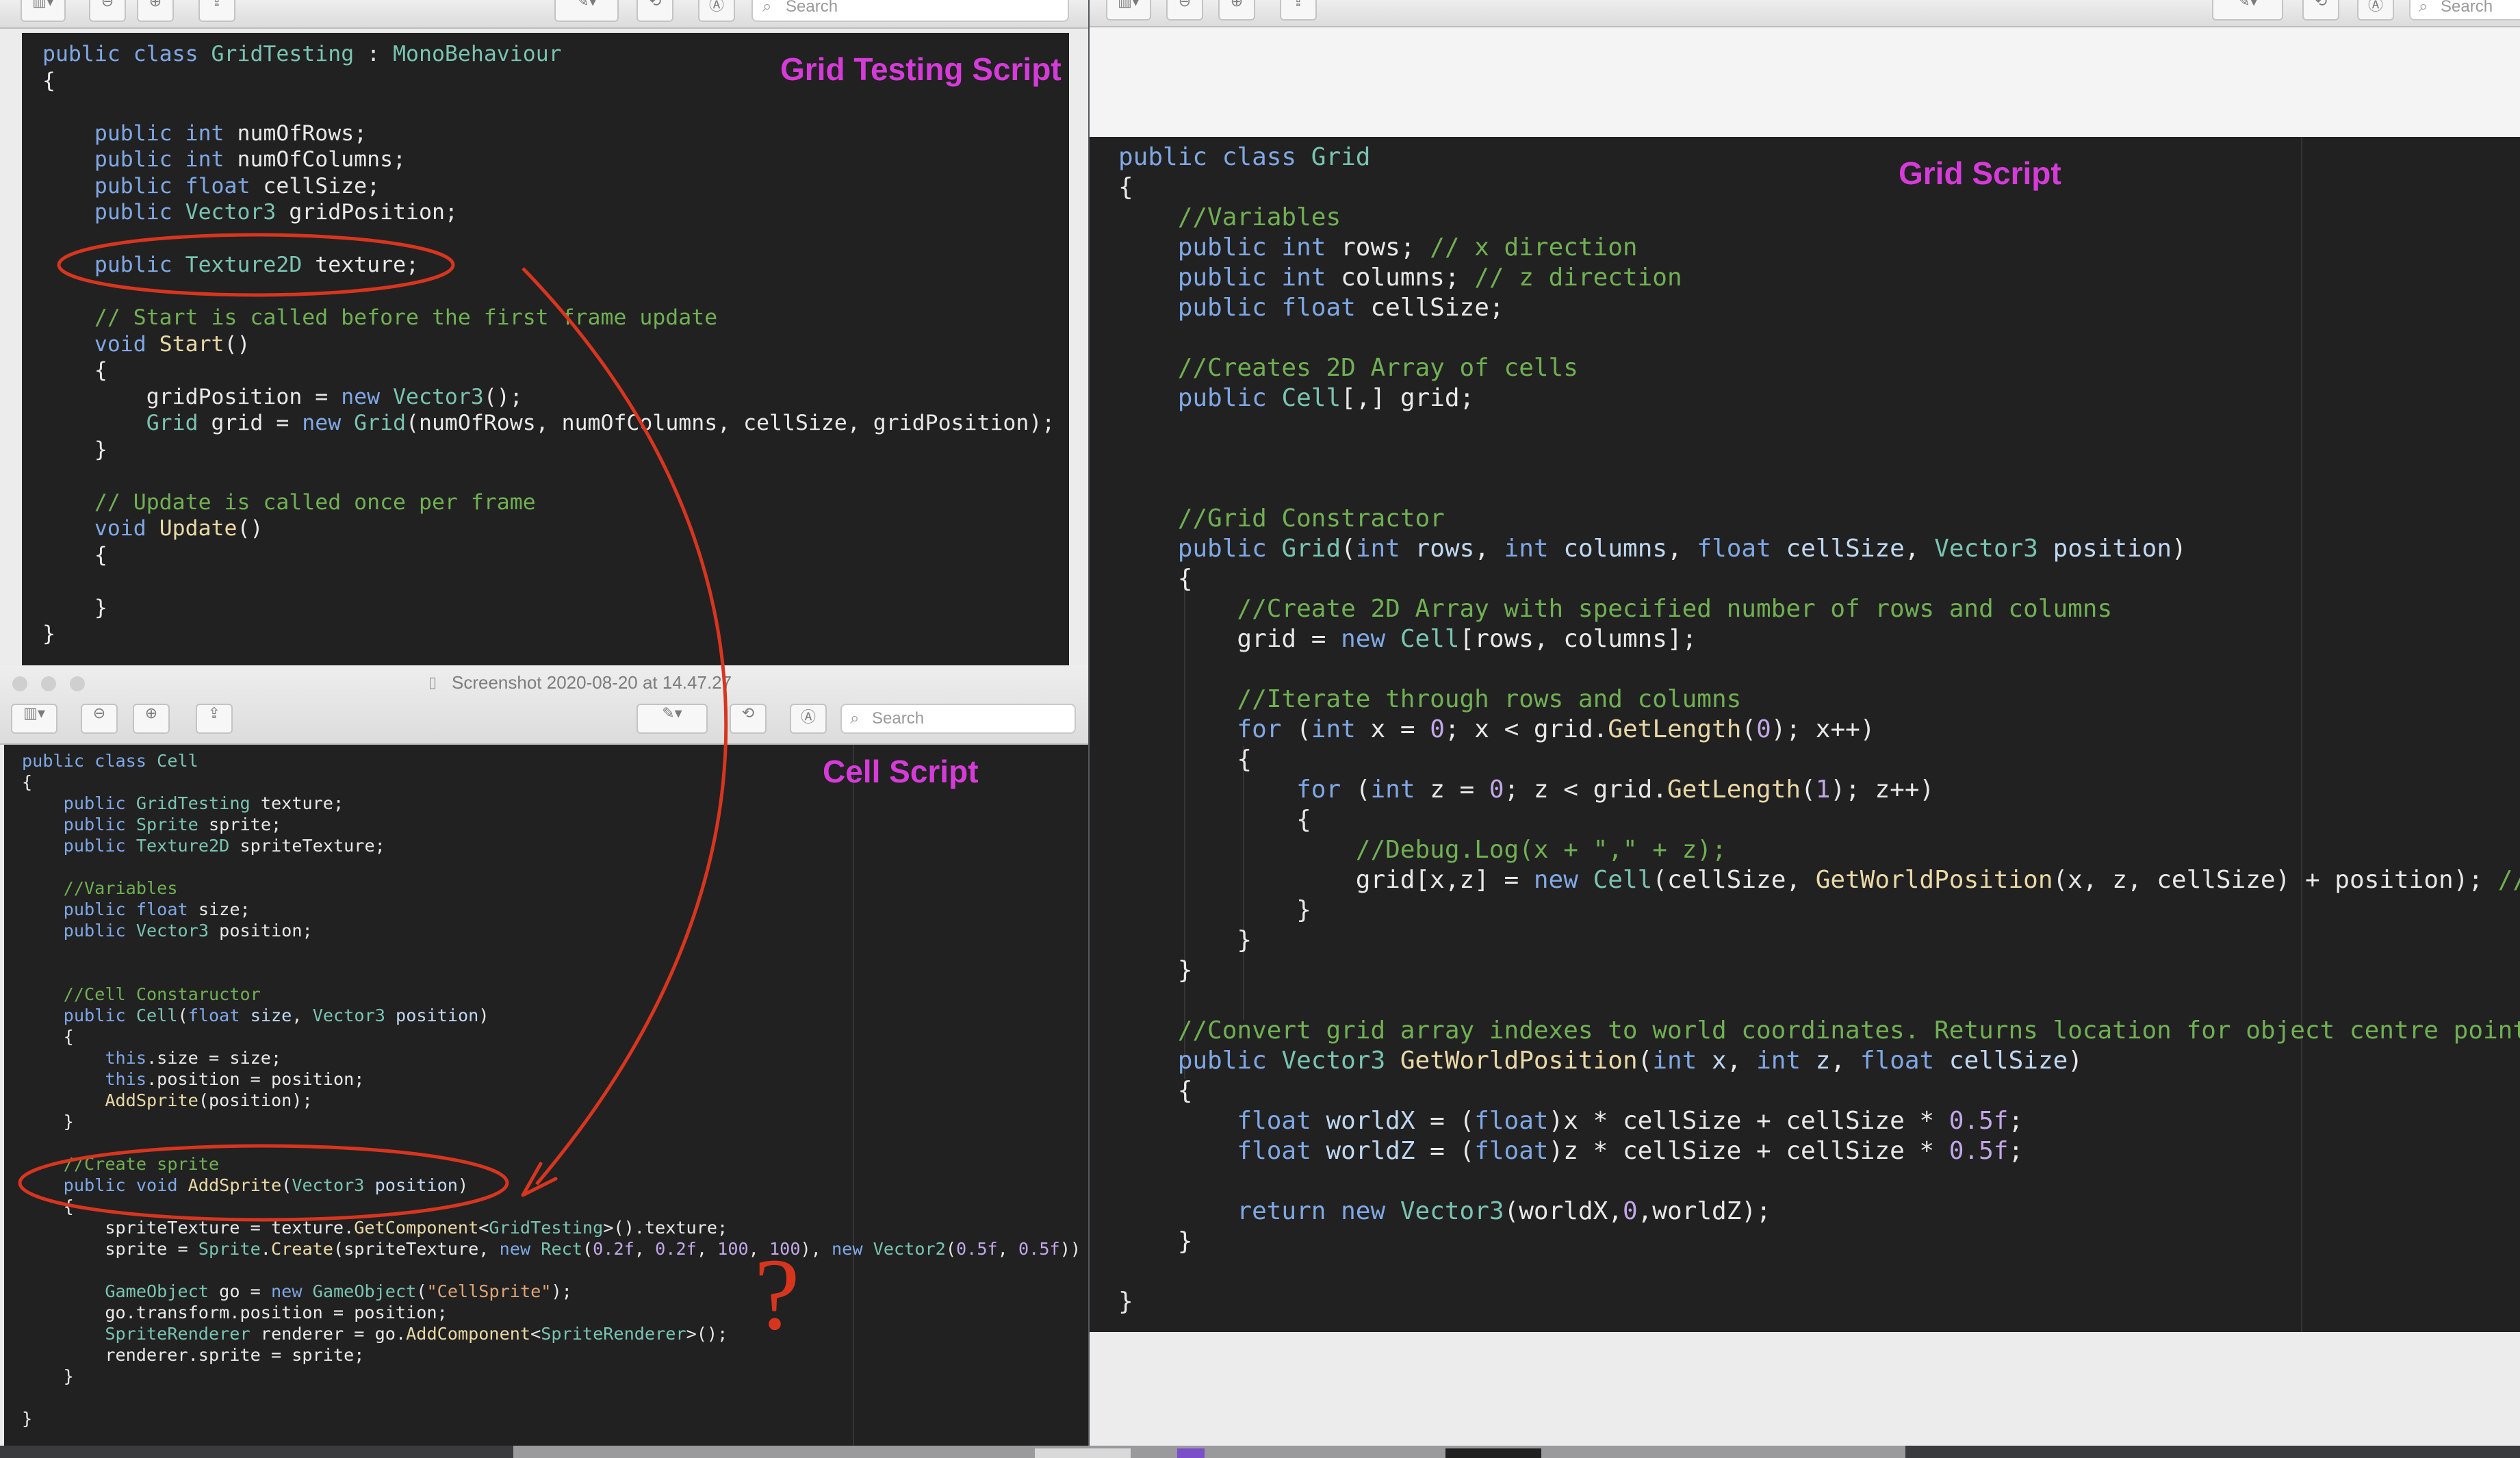 Image resolution: width=2520 pixels, height=1458 pixels. What do you see at coordinates (77, 683) in the screenshot?
I see `zoom-window-button` at bounding box center [77, 683].